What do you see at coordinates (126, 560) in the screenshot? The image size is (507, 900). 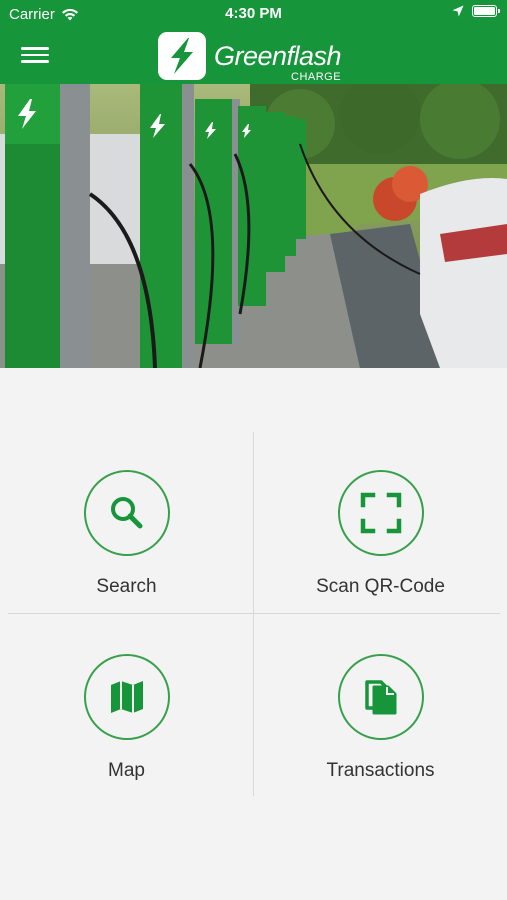 I see `search-tile: Search` at bounding box center [126, 560].